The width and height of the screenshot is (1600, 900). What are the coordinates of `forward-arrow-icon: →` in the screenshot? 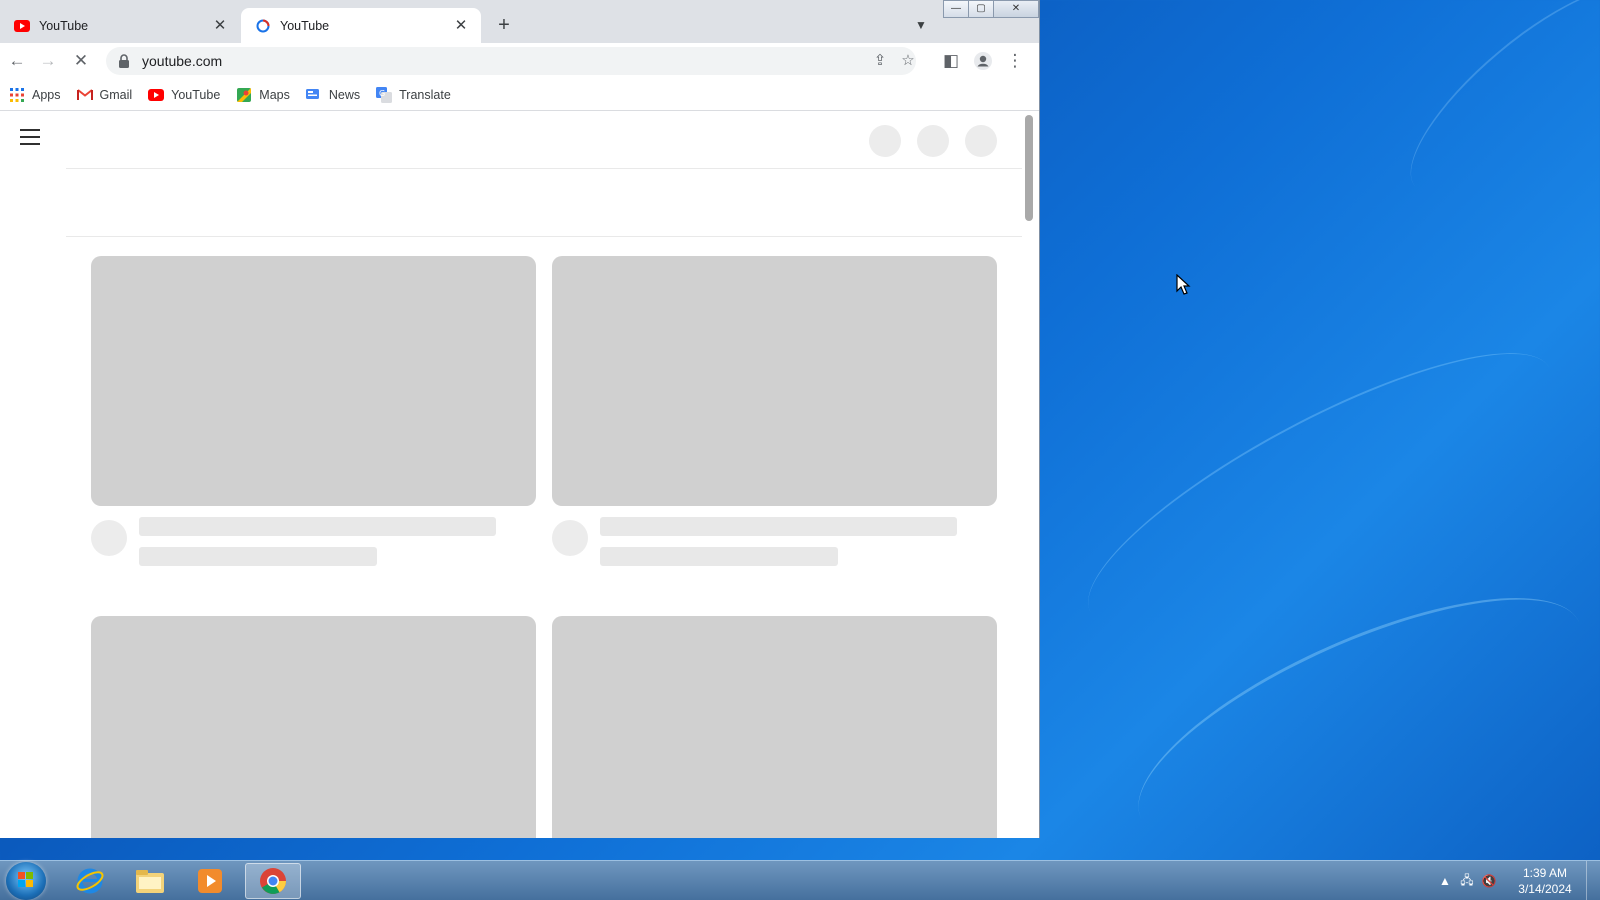 It's located at (48, 61).